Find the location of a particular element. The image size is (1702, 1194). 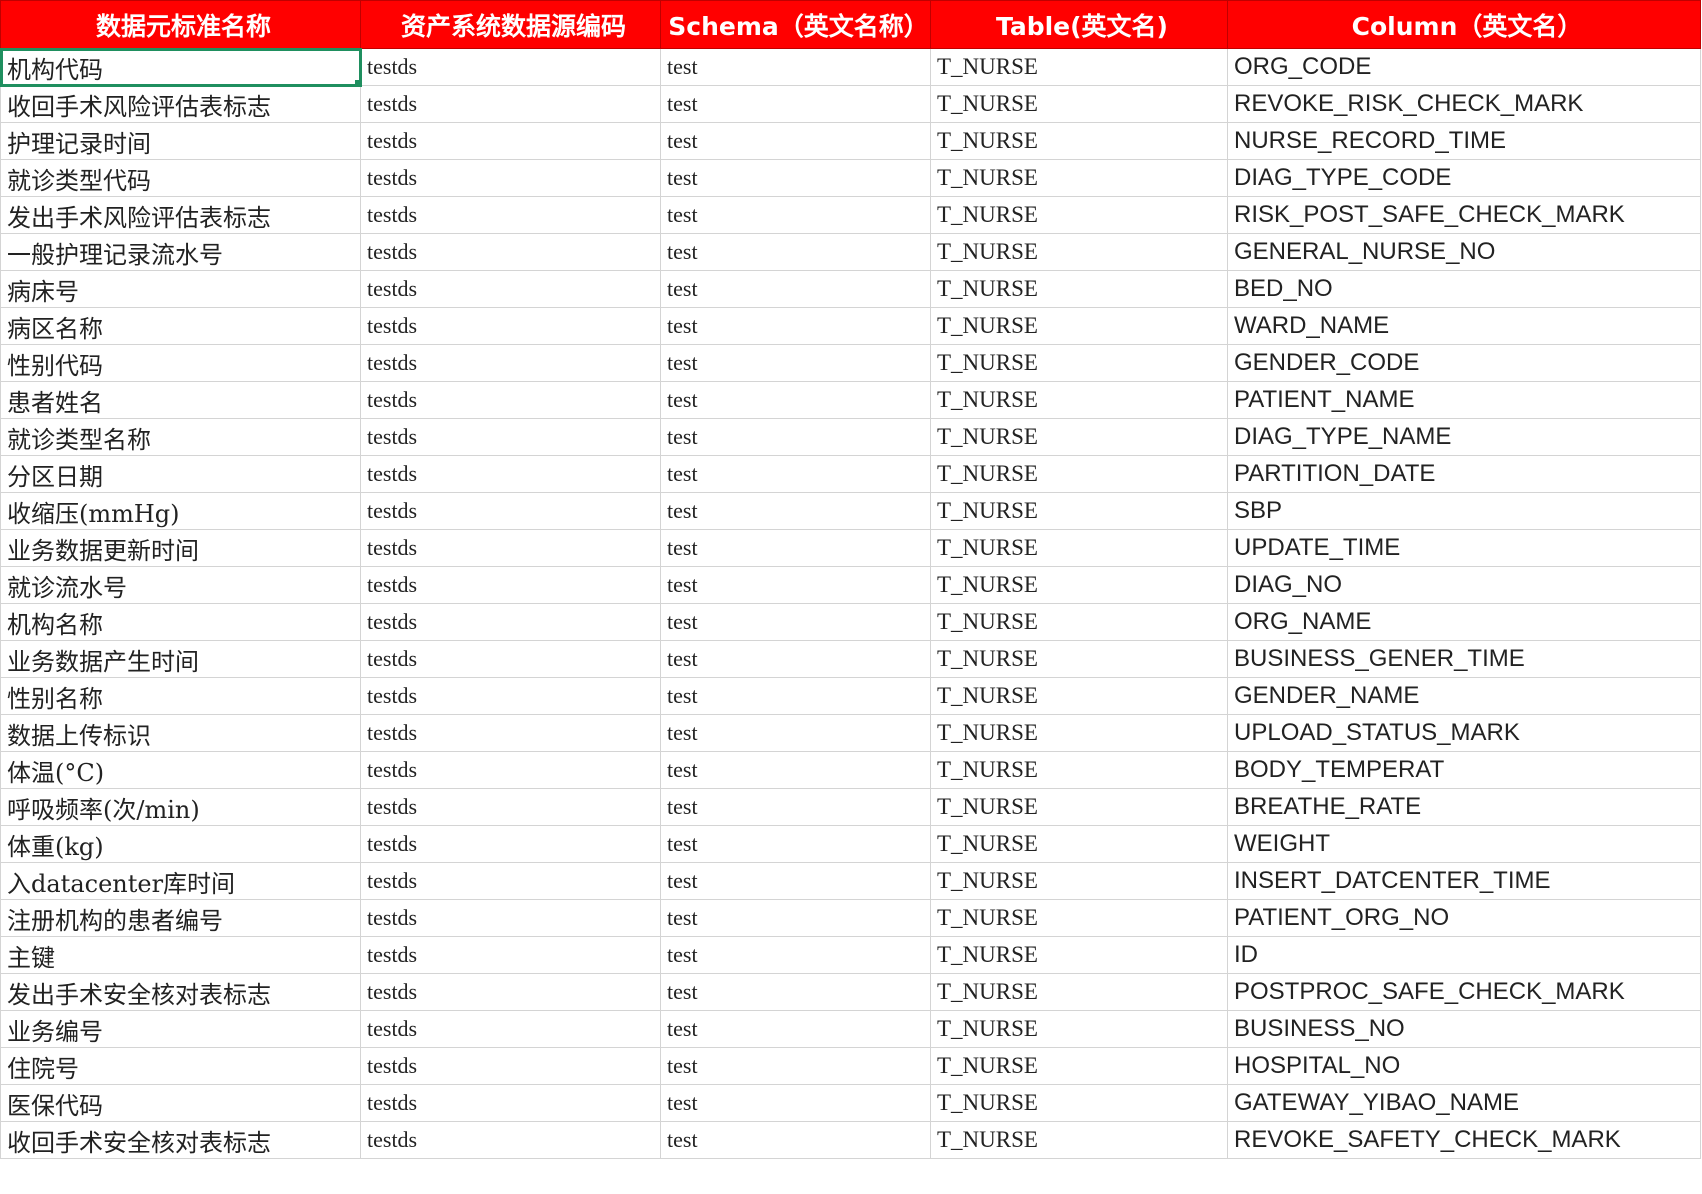

cell-standard-name: 性别名称 is located at coordinates (180, 696).